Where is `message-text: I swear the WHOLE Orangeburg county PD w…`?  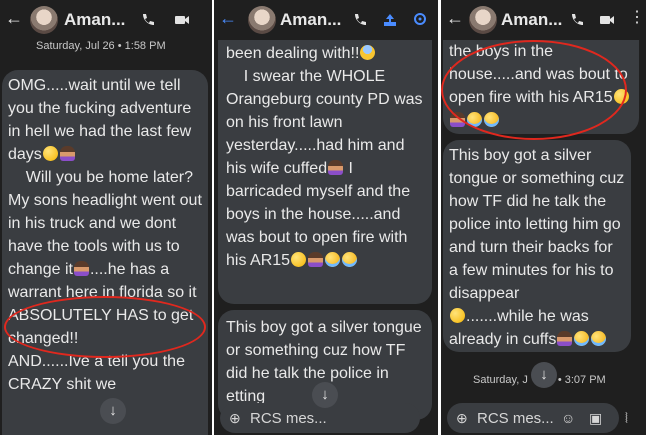
message-text: I swear the WHOLE Orangeburg county PD w… is located at coordinates (326, 122).